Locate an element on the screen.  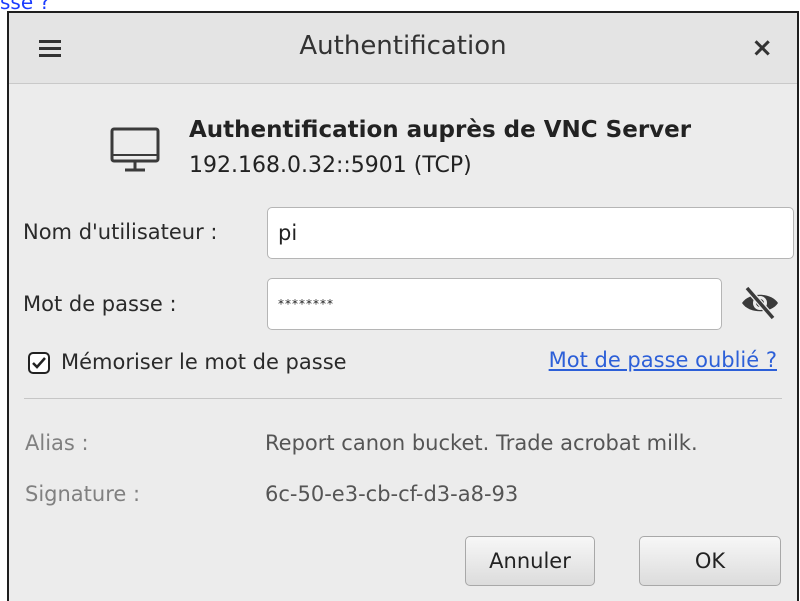
signature-value: 6c-50-e3-cb-cf-d3-a8-93 is located at coordinates (392, 494).